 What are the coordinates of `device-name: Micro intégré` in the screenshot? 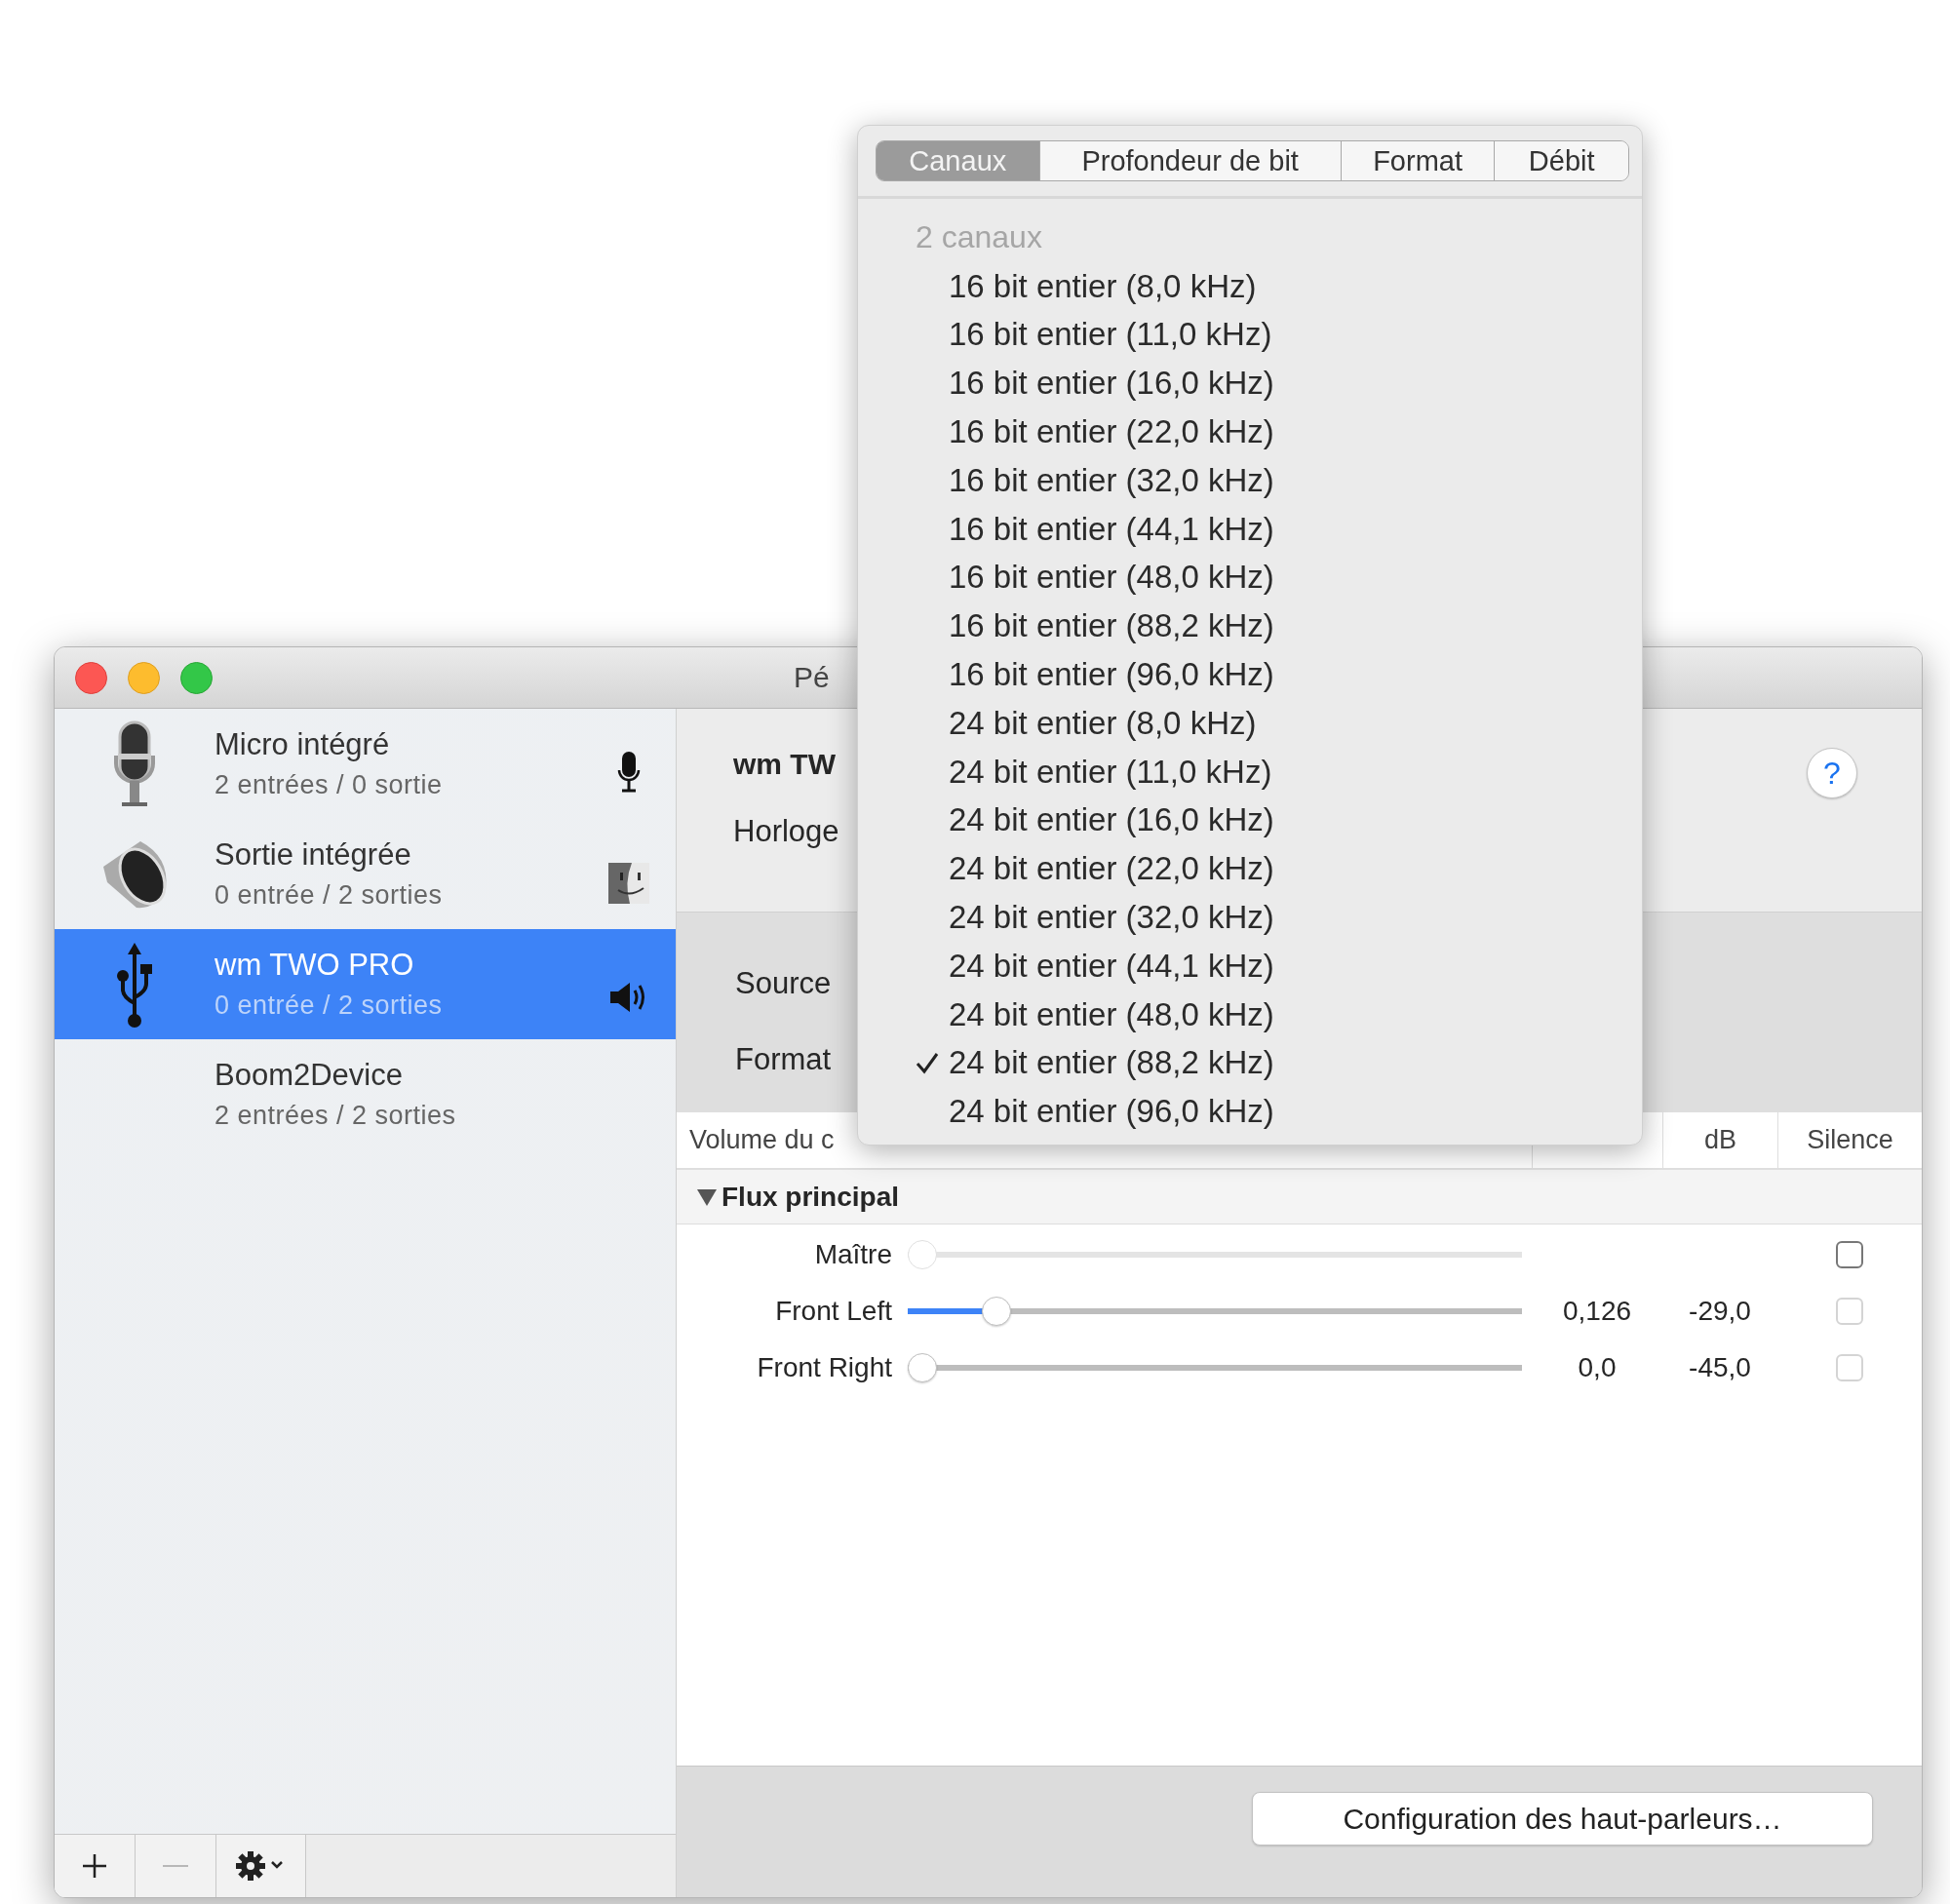 It's located at (302, 744).